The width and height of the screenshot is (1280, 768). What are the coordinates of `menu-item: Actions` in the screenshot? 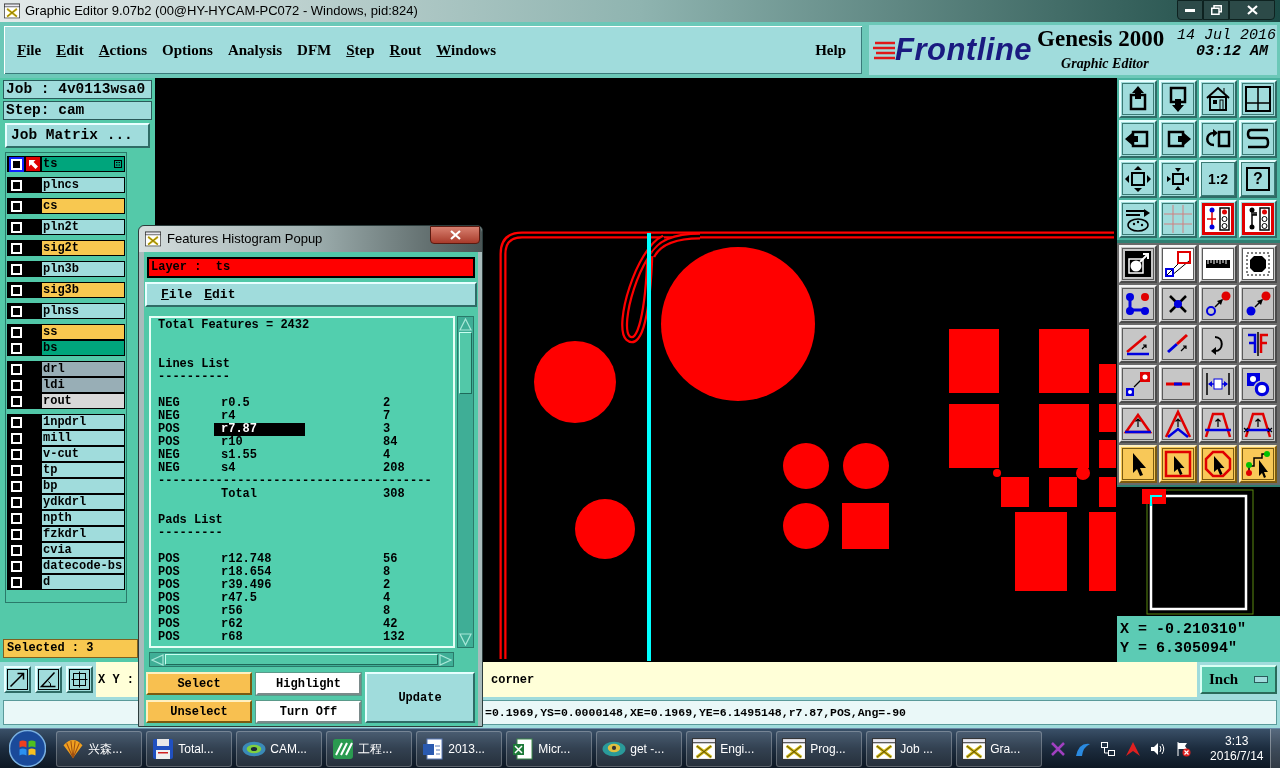 It's located at (123, 50).